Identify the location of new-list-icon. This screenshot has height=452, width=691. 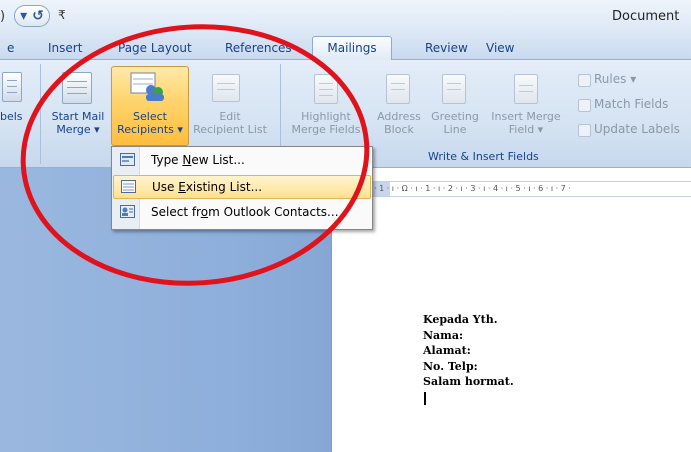
(127, 159).